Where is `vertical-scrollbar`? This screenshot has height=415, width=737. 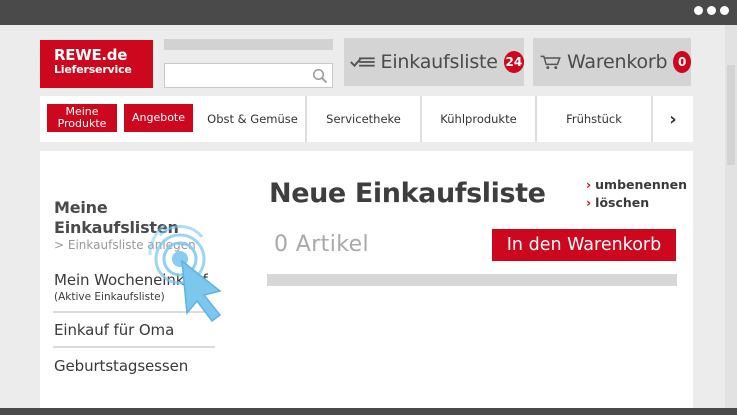 vertical-scrollbar is located at coordinates (731, 216).